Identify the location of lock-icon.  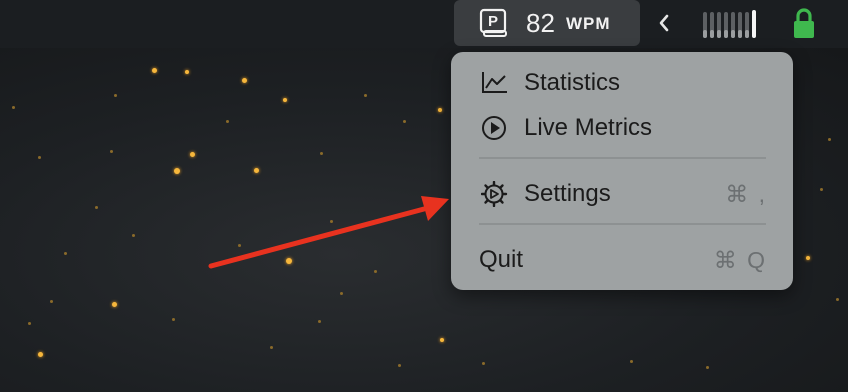
(804, 23).